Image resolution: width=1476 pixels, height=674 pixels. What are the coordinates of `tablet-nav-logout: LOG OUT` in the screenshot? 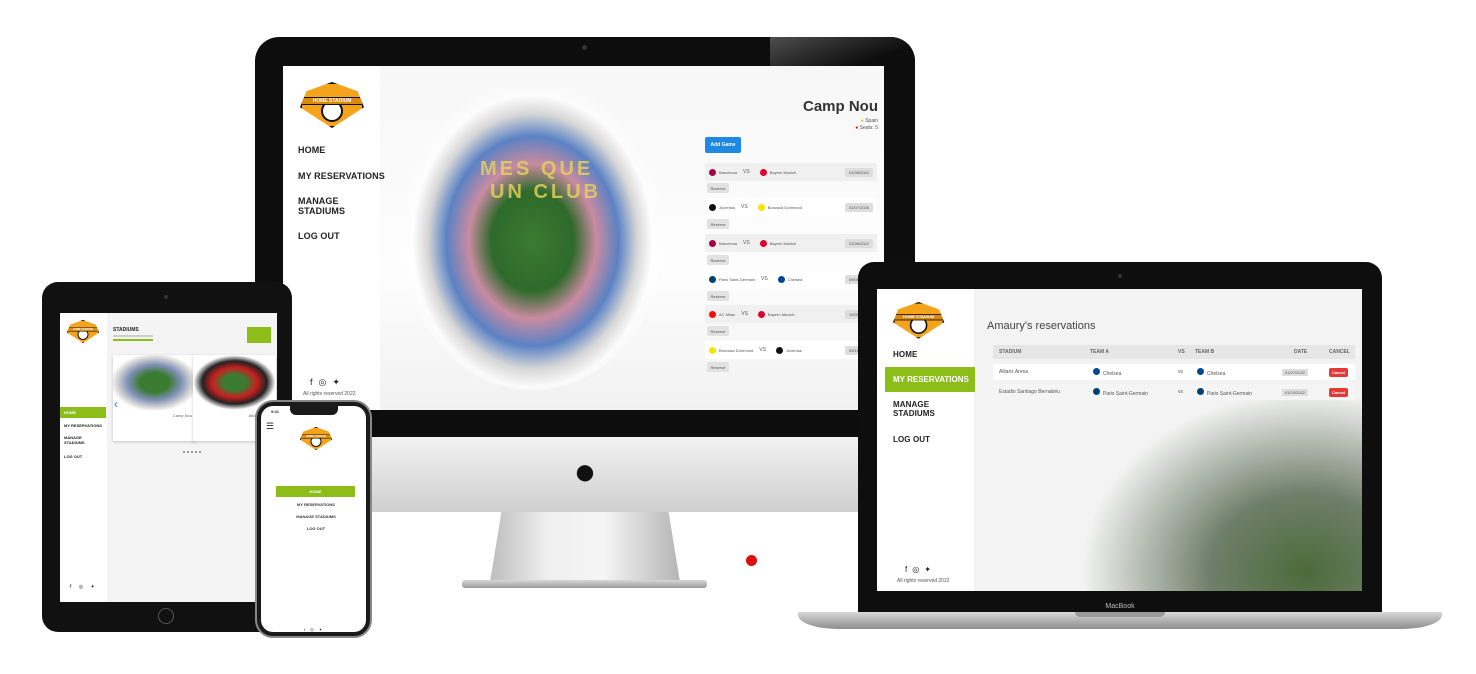 It's located at (73, 456).